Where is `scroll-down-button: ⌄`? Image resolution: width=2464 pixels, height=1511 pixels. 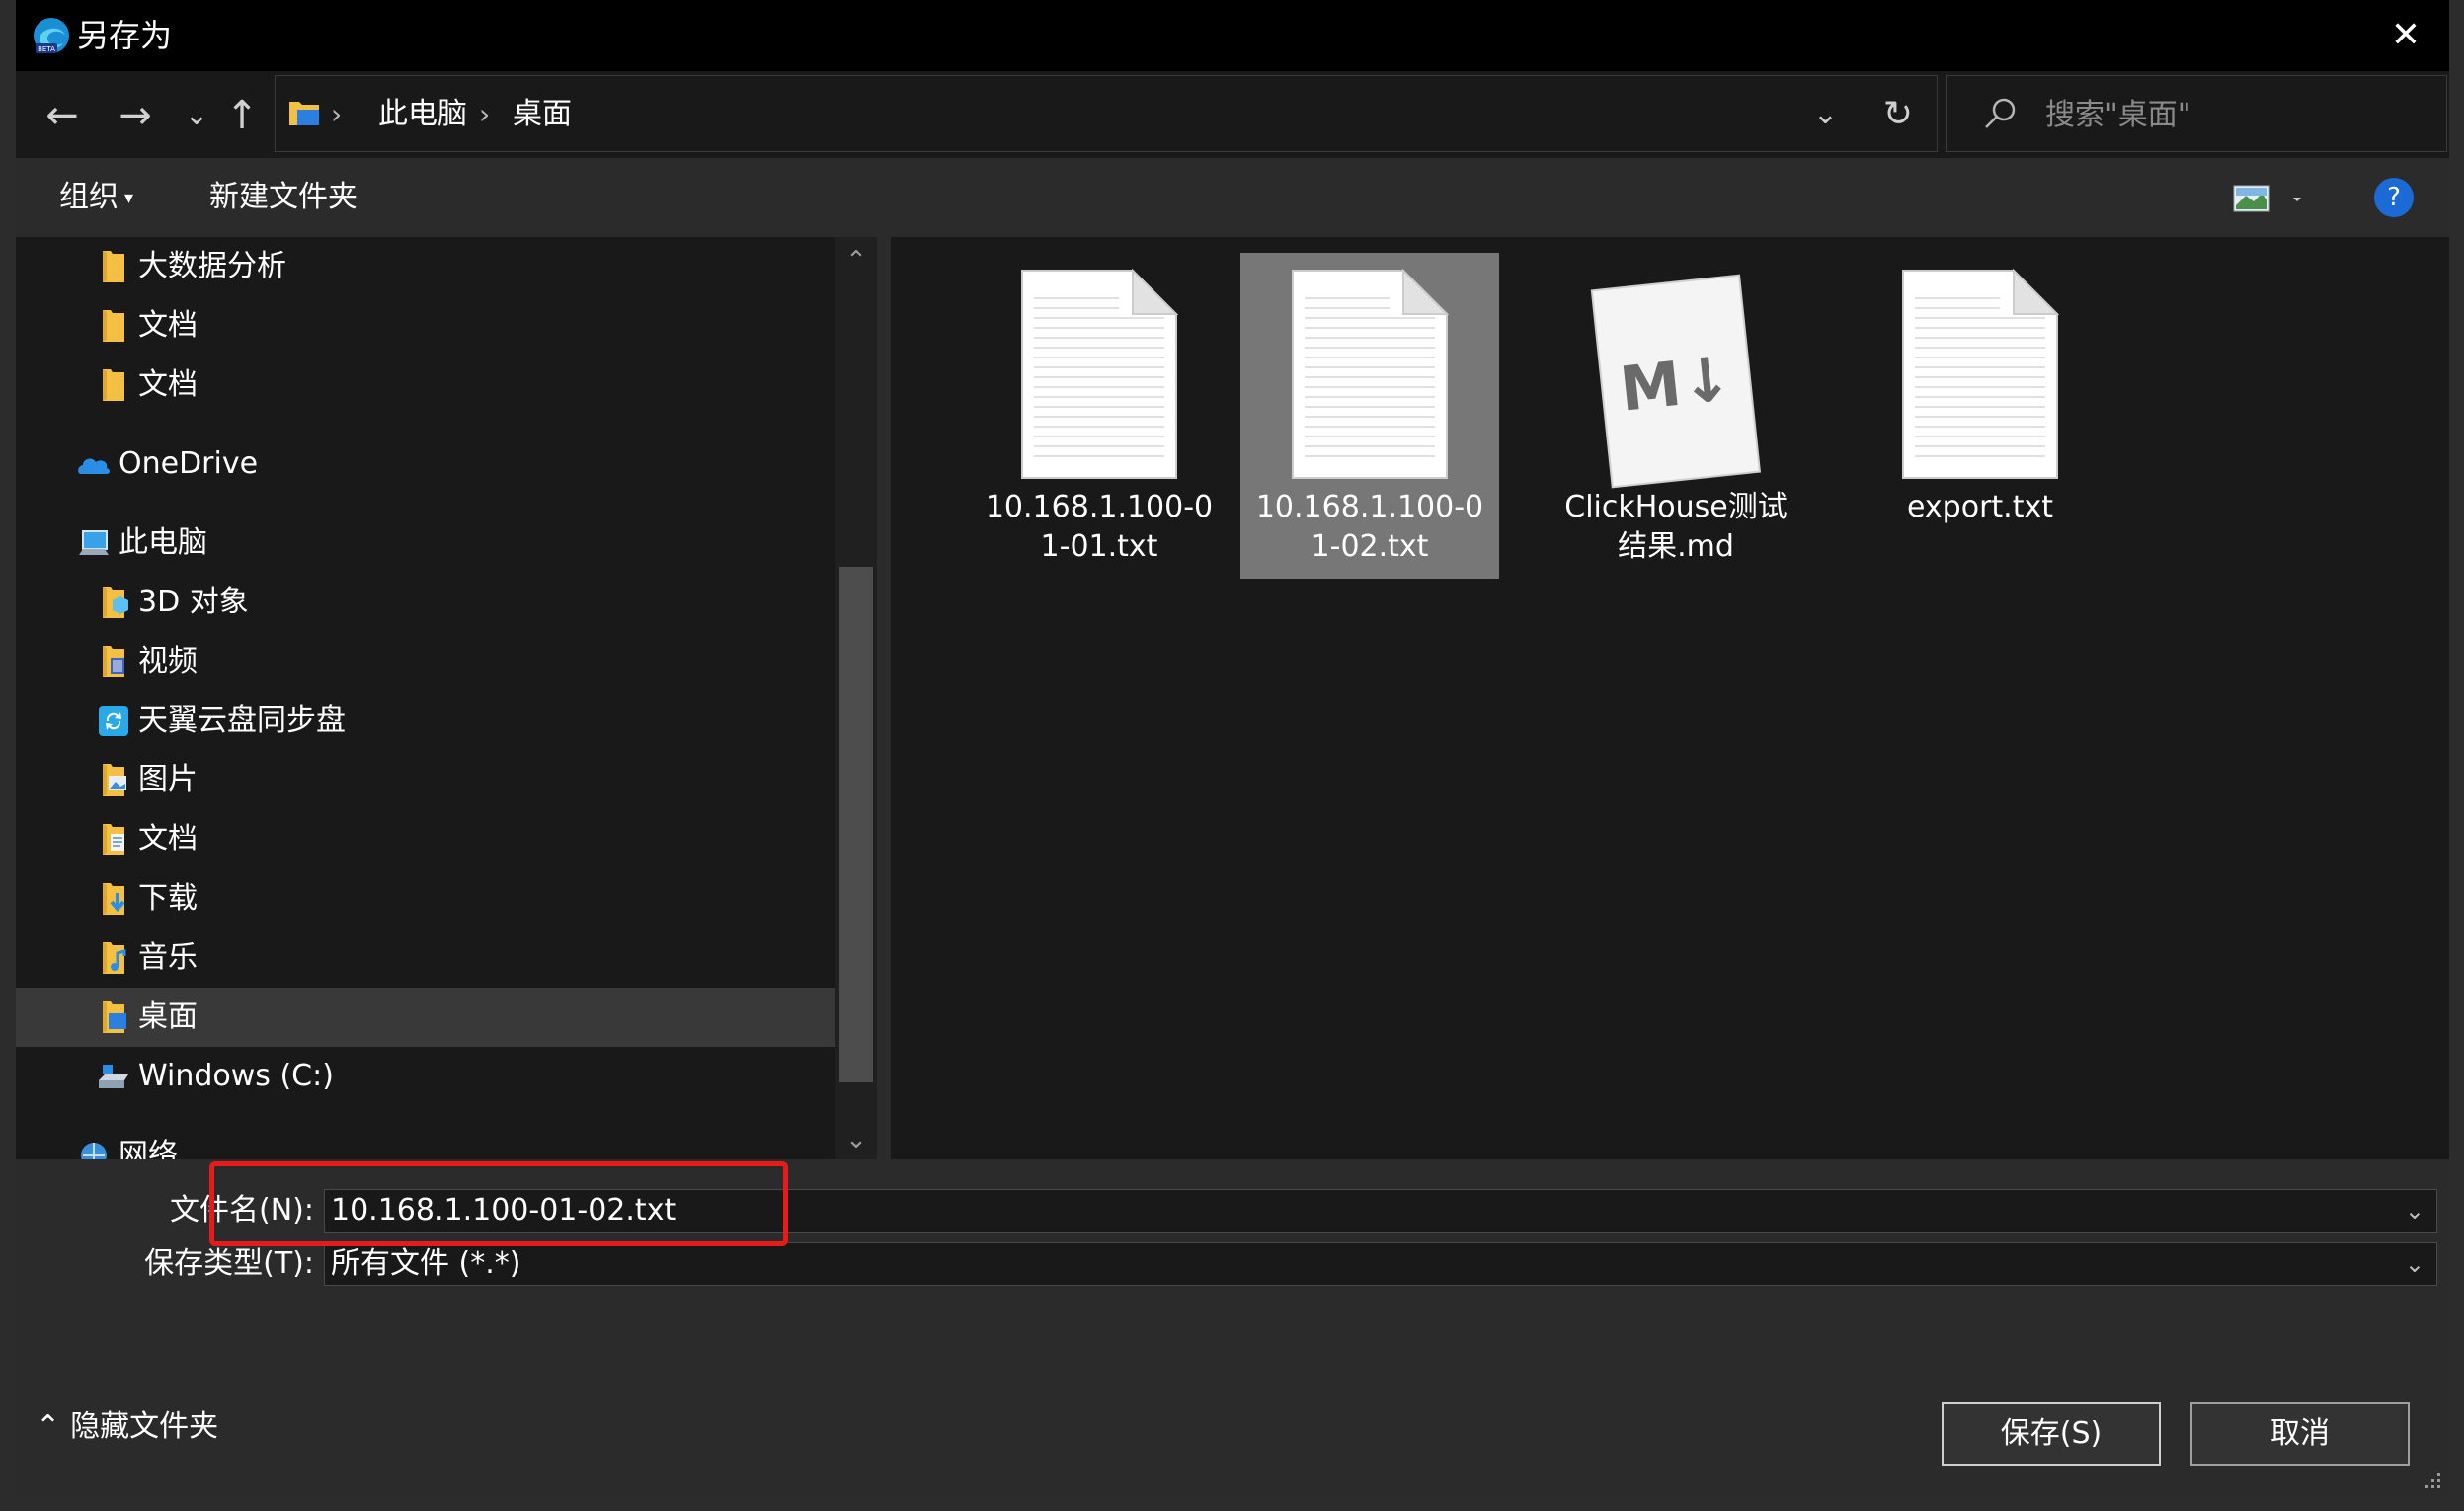 scroll-down-button: ⌄ is located at coordinates (856, 1140).